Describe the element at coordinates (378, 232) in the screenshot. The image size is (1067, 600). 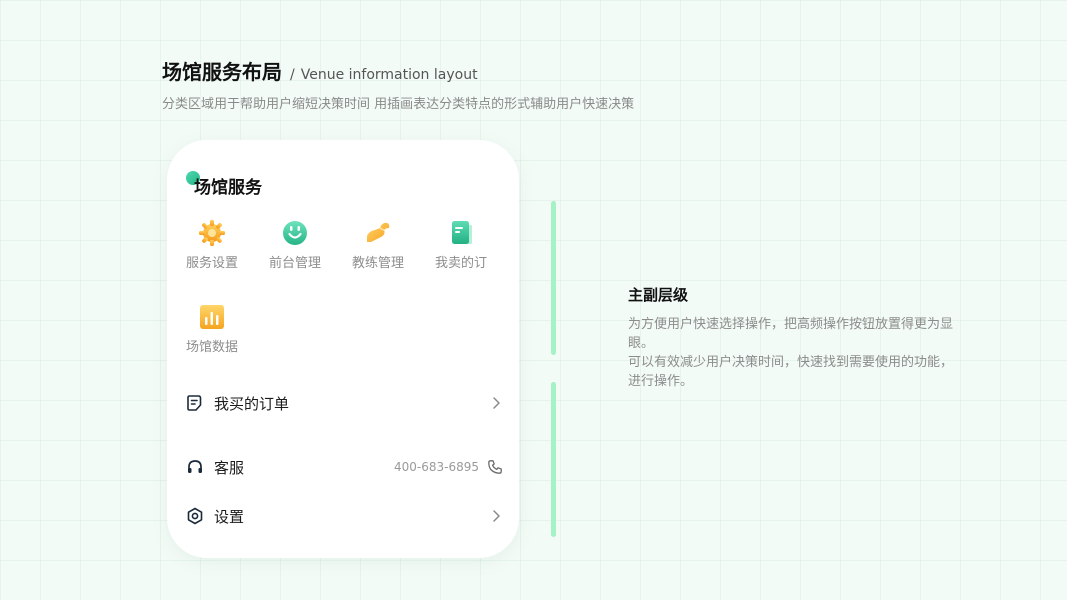
I see `arm-icon` at that location.